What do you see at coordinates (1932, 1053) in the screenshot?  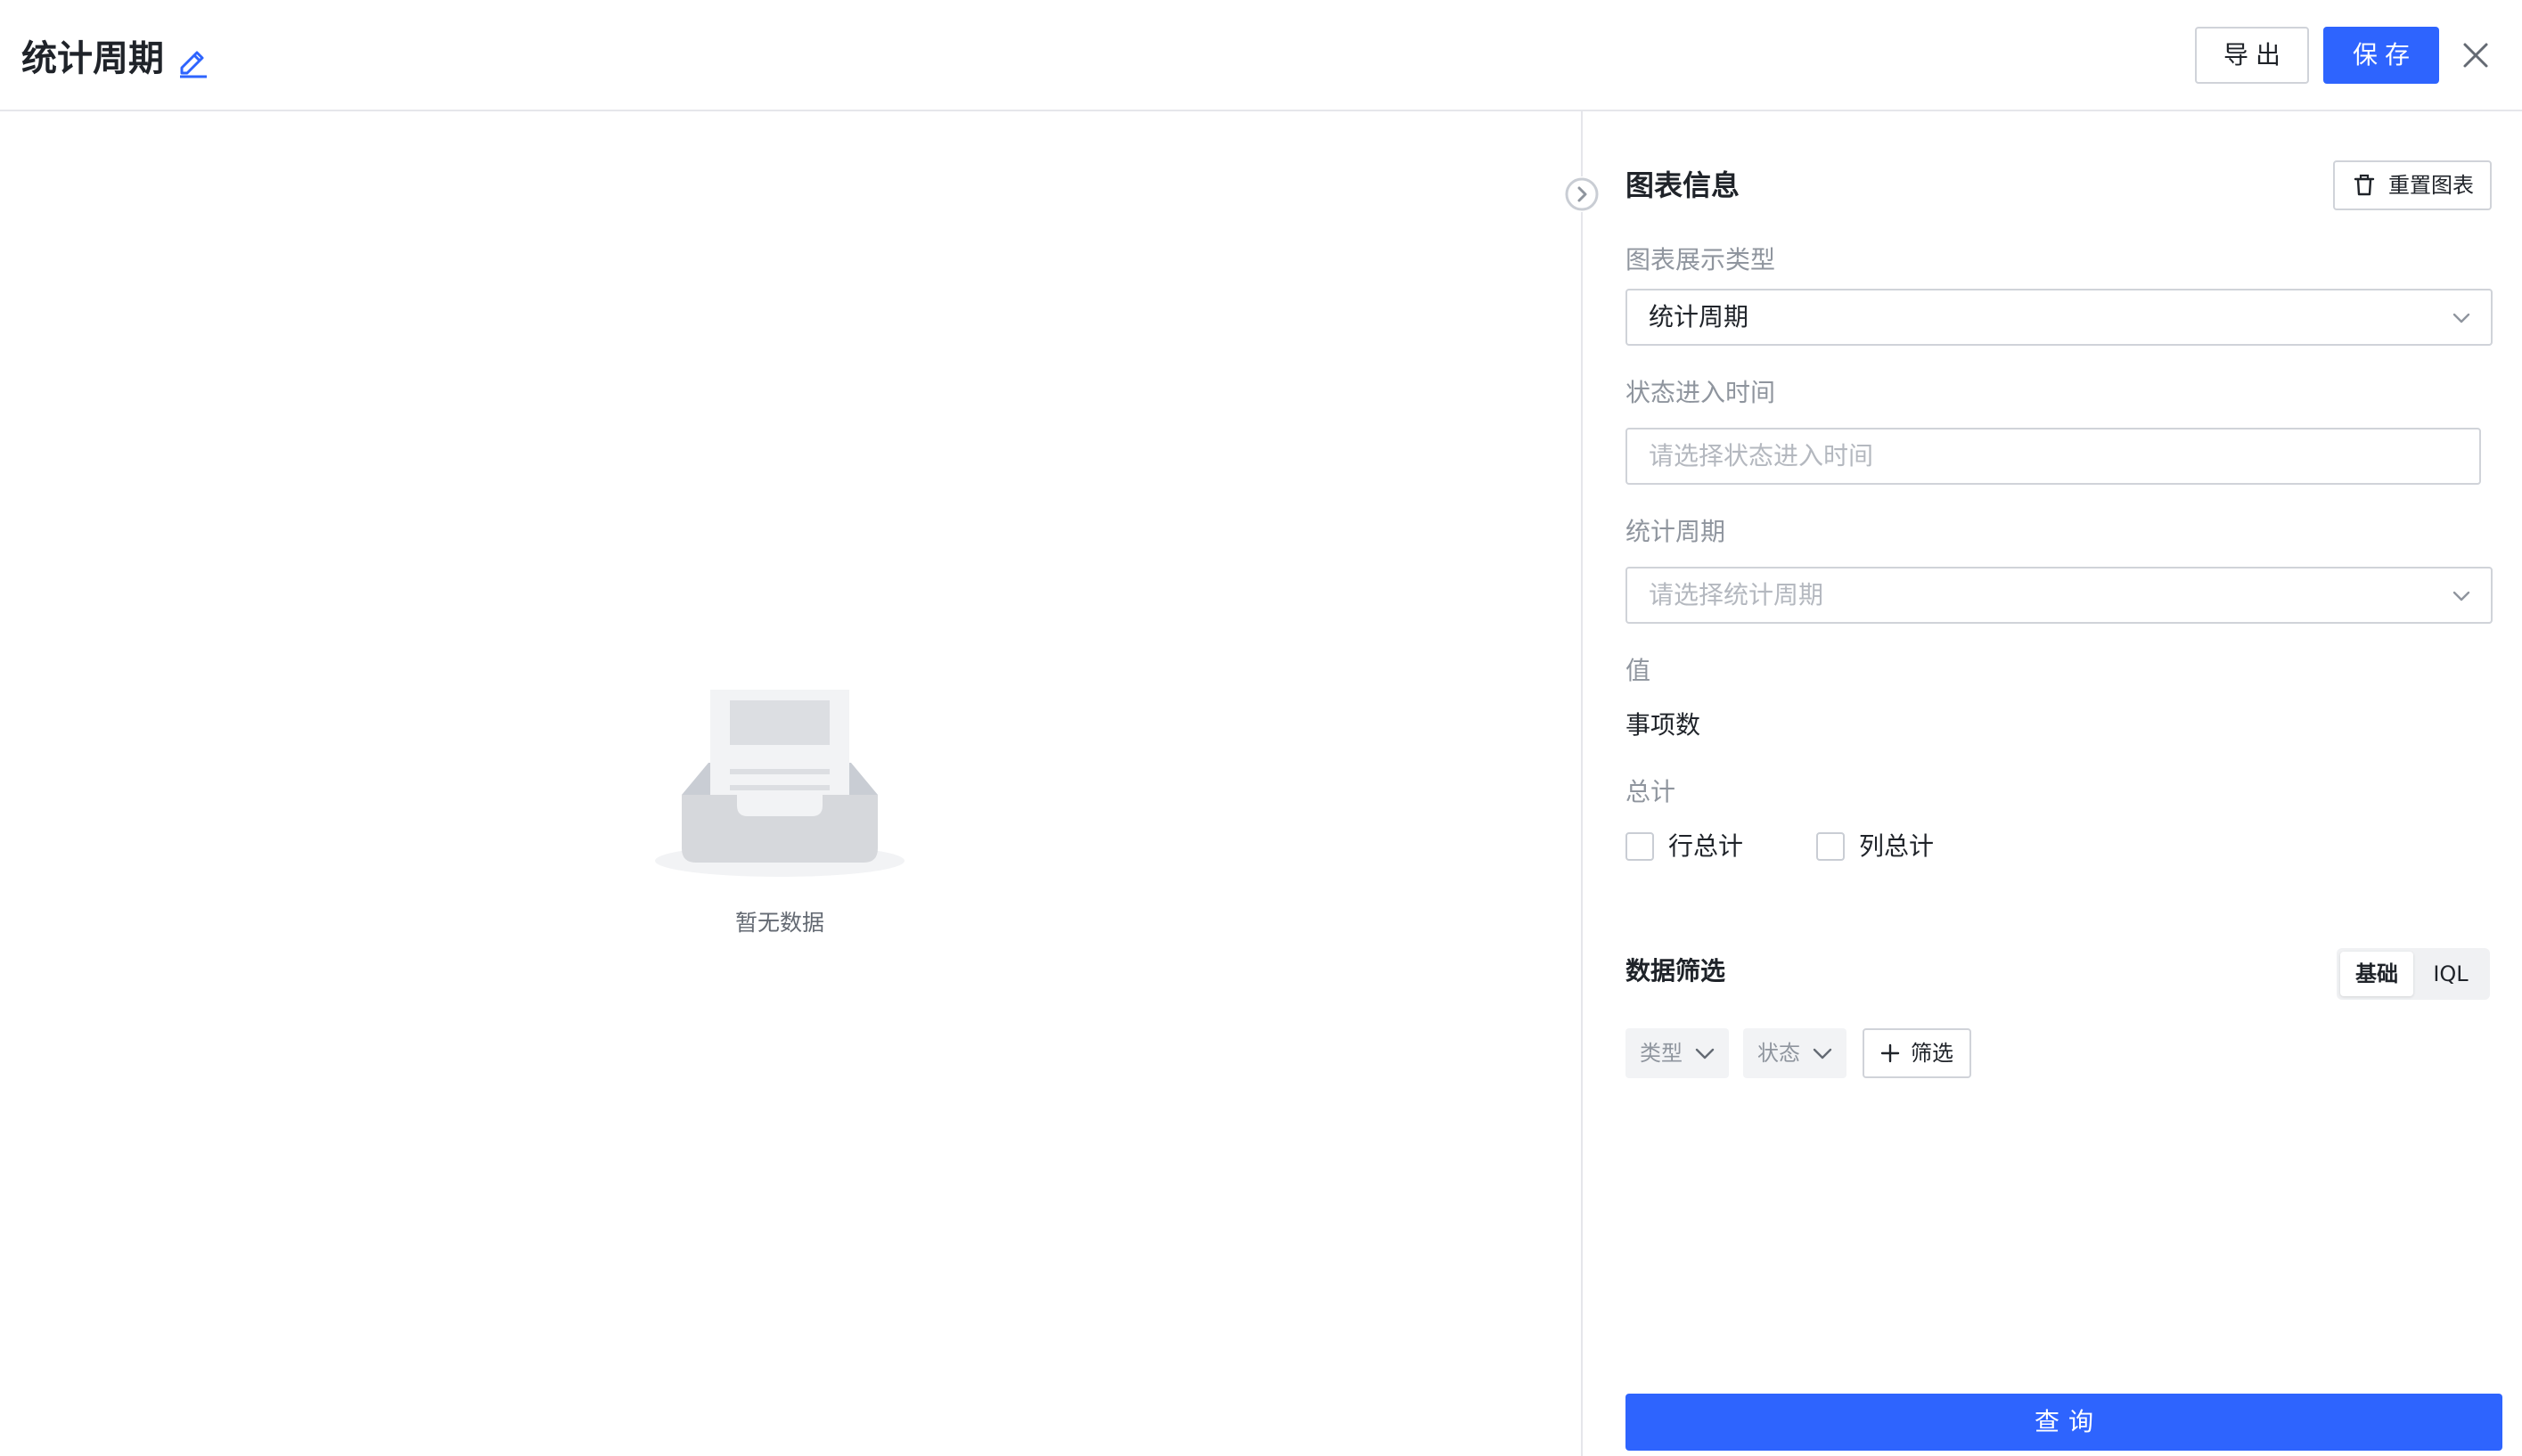 I see `add-filter-label: 筛选` at bounding box center [1932, 1053].